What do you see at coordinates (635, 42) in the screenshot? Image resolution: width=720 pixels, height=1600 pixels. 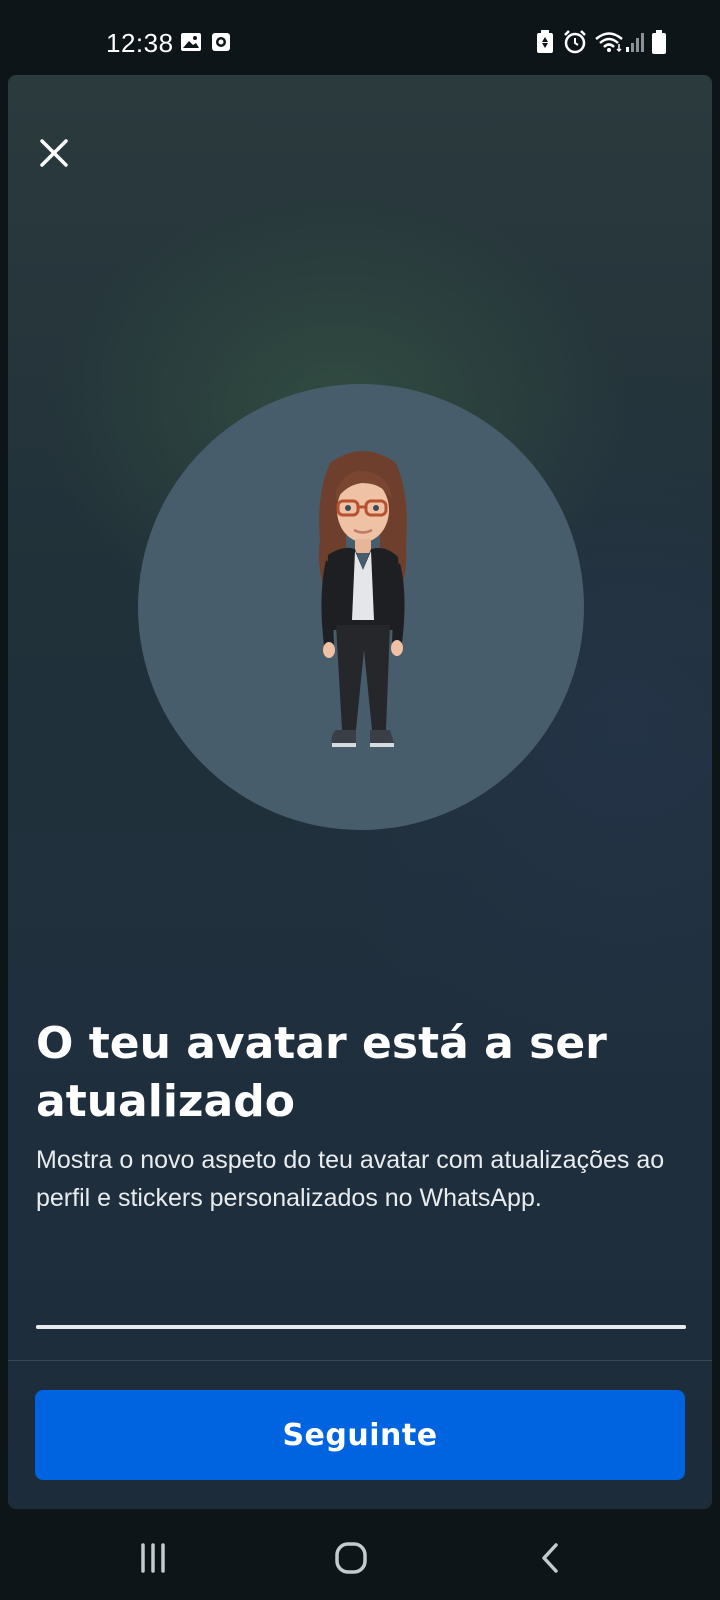 I see `signal-icon` at bounding box center [635, 42].